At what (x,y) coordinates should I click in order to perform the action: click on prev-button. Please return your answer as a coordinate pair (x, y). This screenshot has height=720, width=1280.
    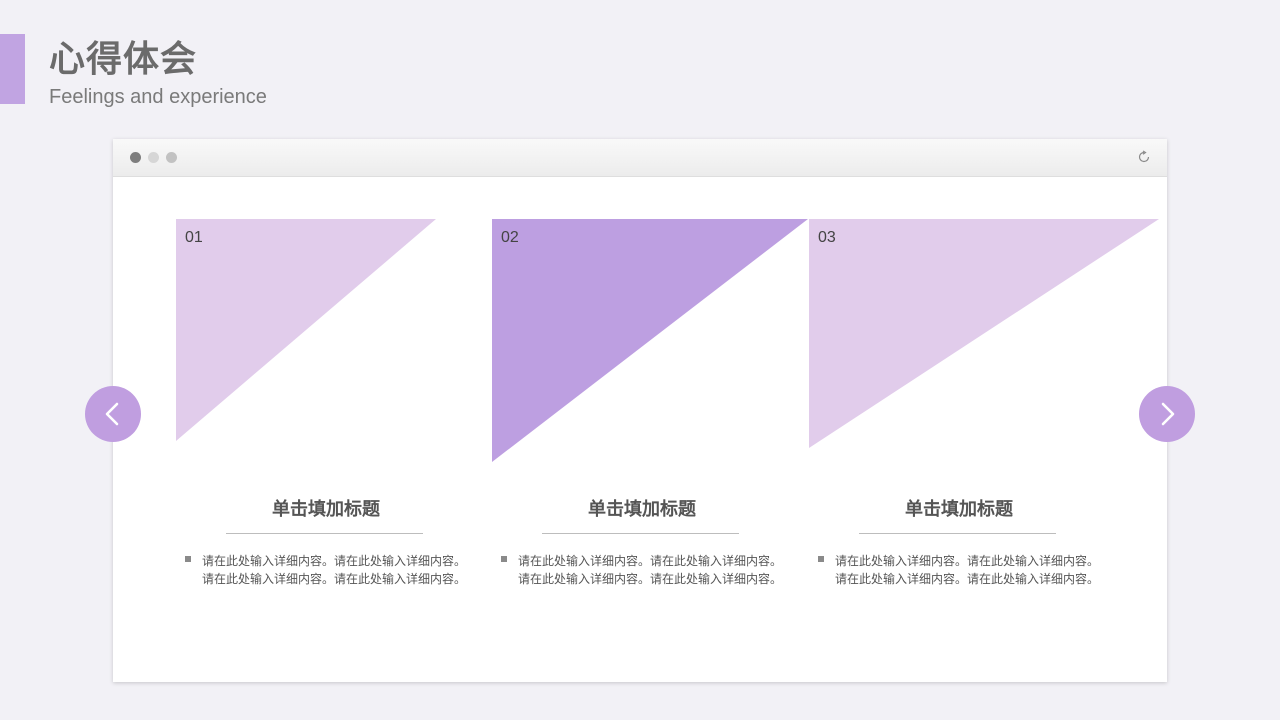
    Looking at the image, I should click on (113, 414).